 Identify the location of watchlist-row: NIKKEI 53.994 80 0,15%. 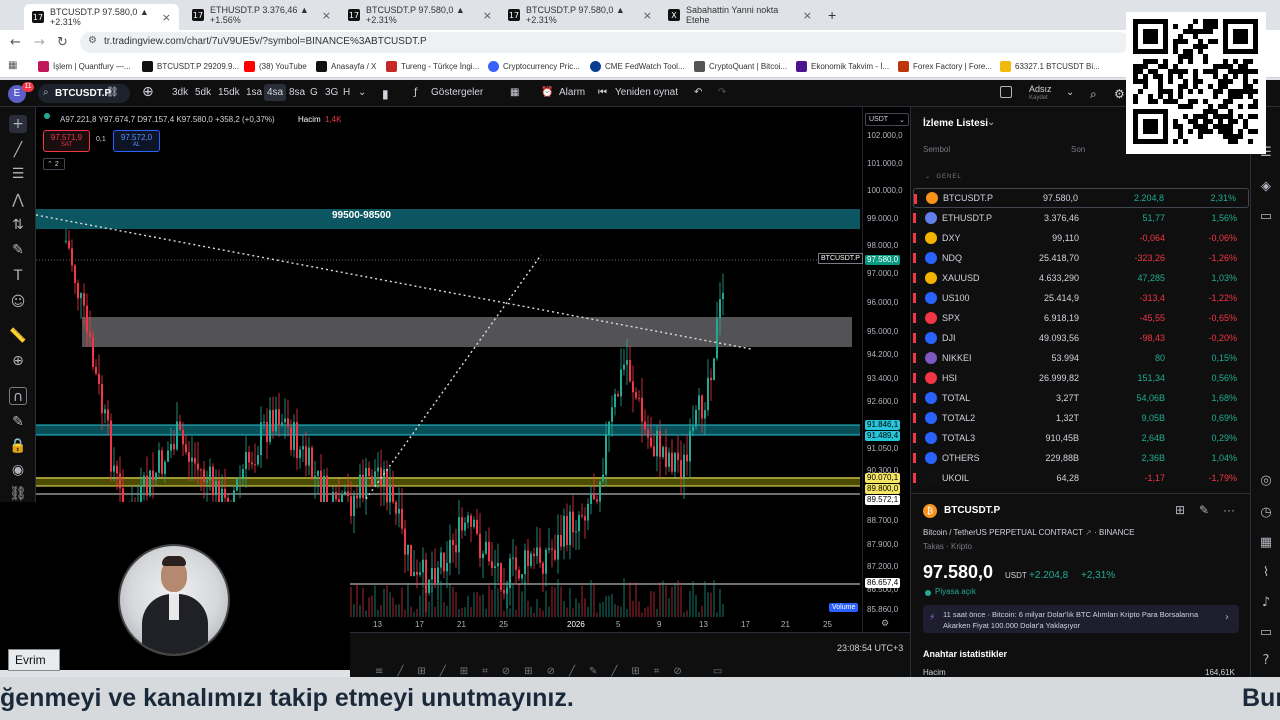
(1081, 358).